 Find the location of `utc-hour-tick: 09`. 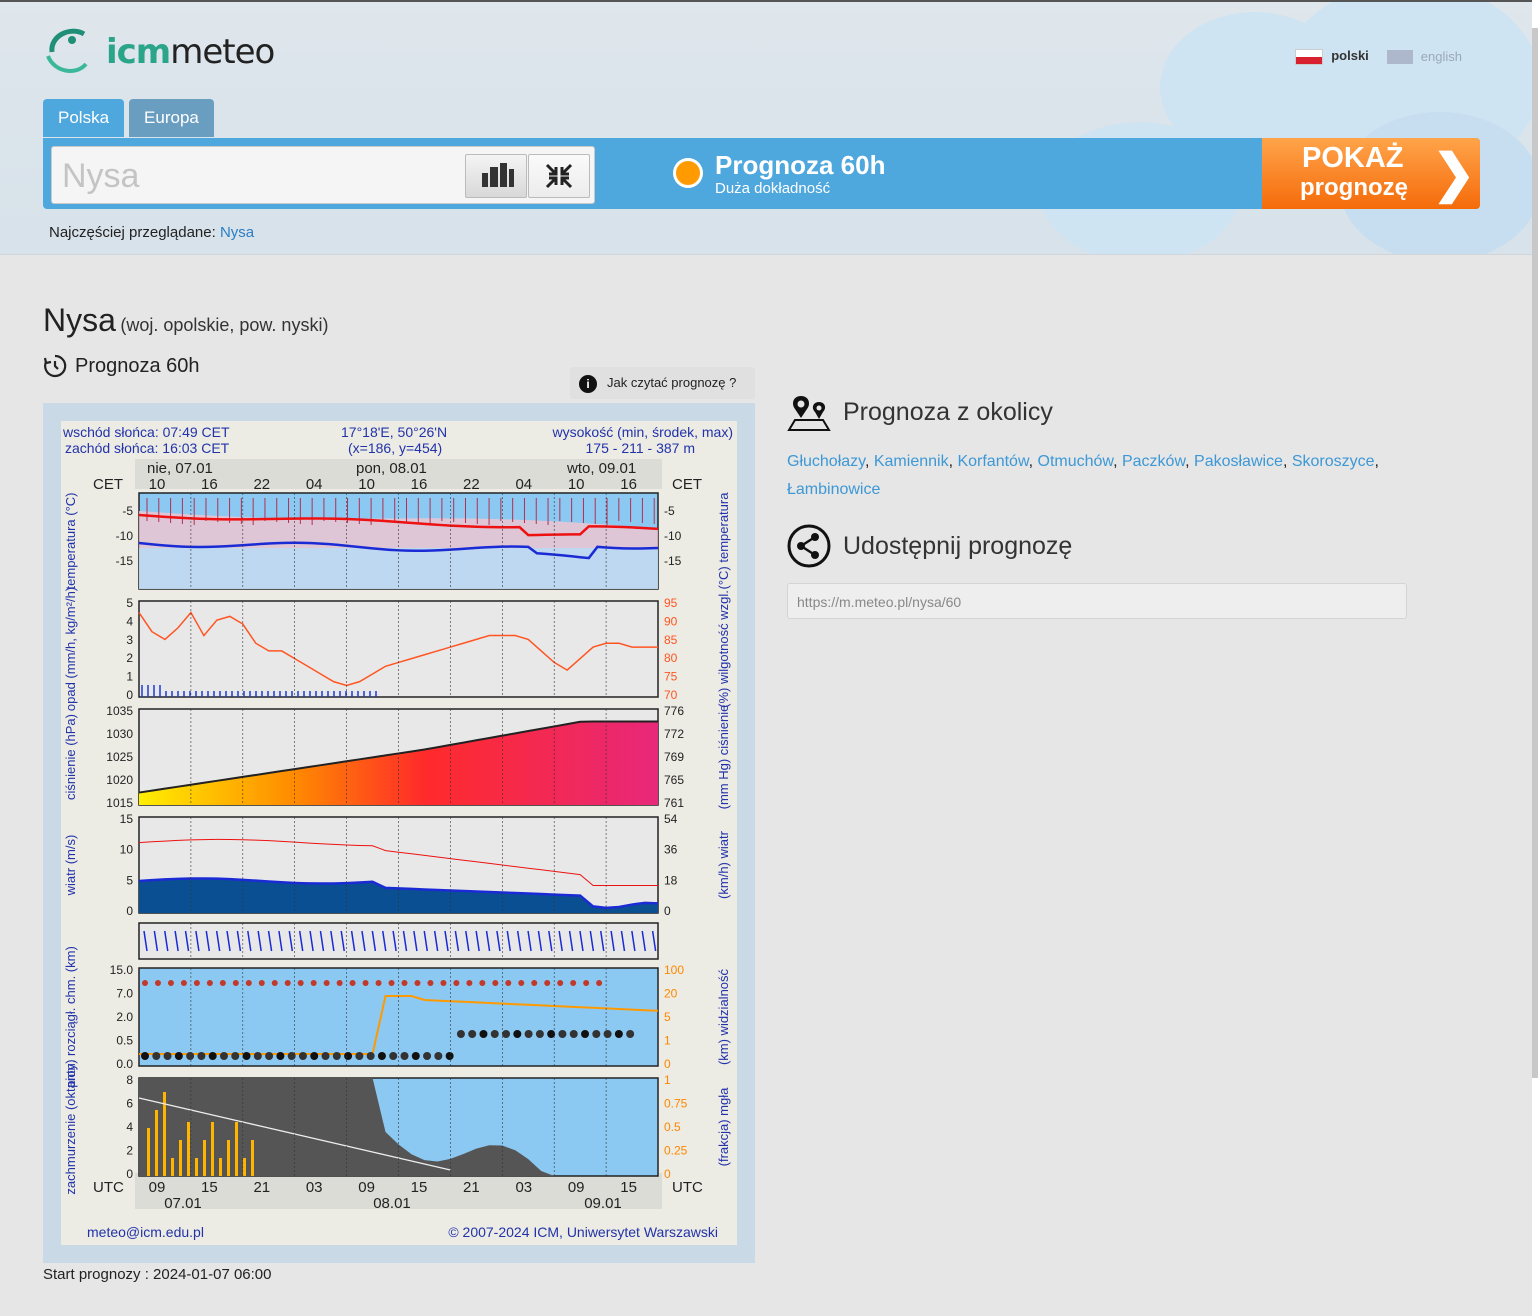

utc-hour-tick: 09 is located at coordinates (576, 1187).